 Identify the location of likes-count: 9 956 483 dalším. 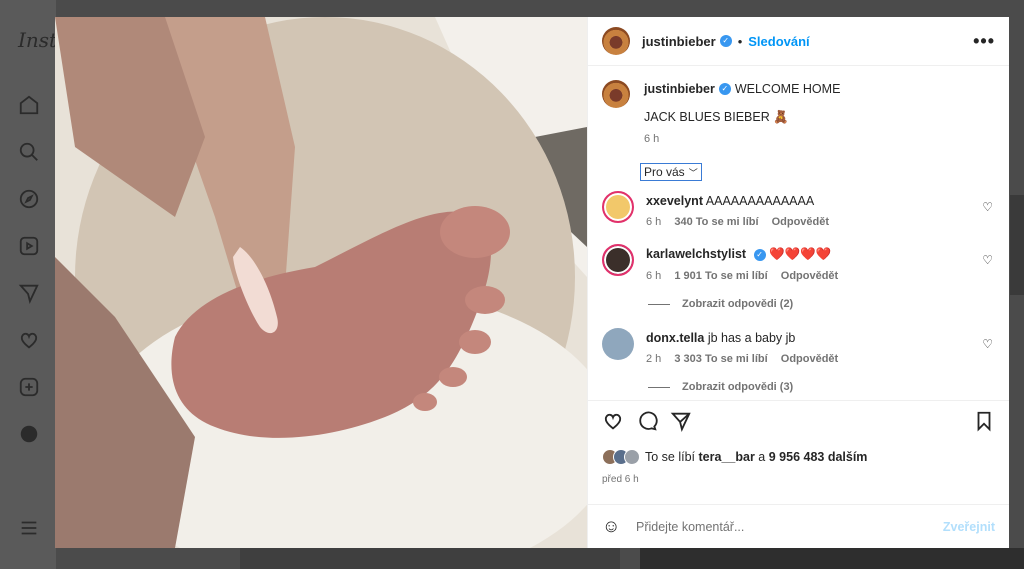
(818, 457).